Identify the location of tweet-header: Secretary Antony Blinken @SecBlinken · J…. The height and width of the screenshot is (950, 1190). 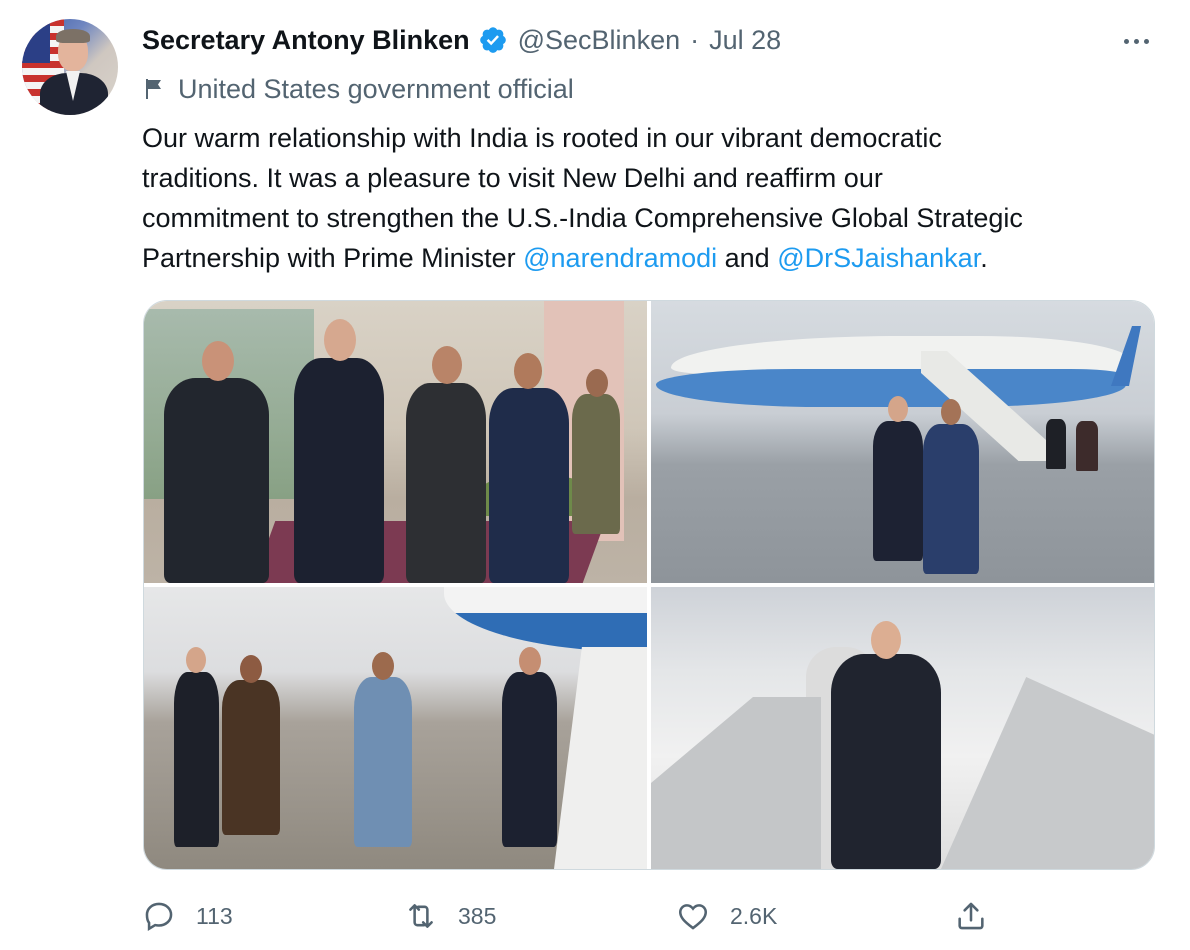
(461, 40).